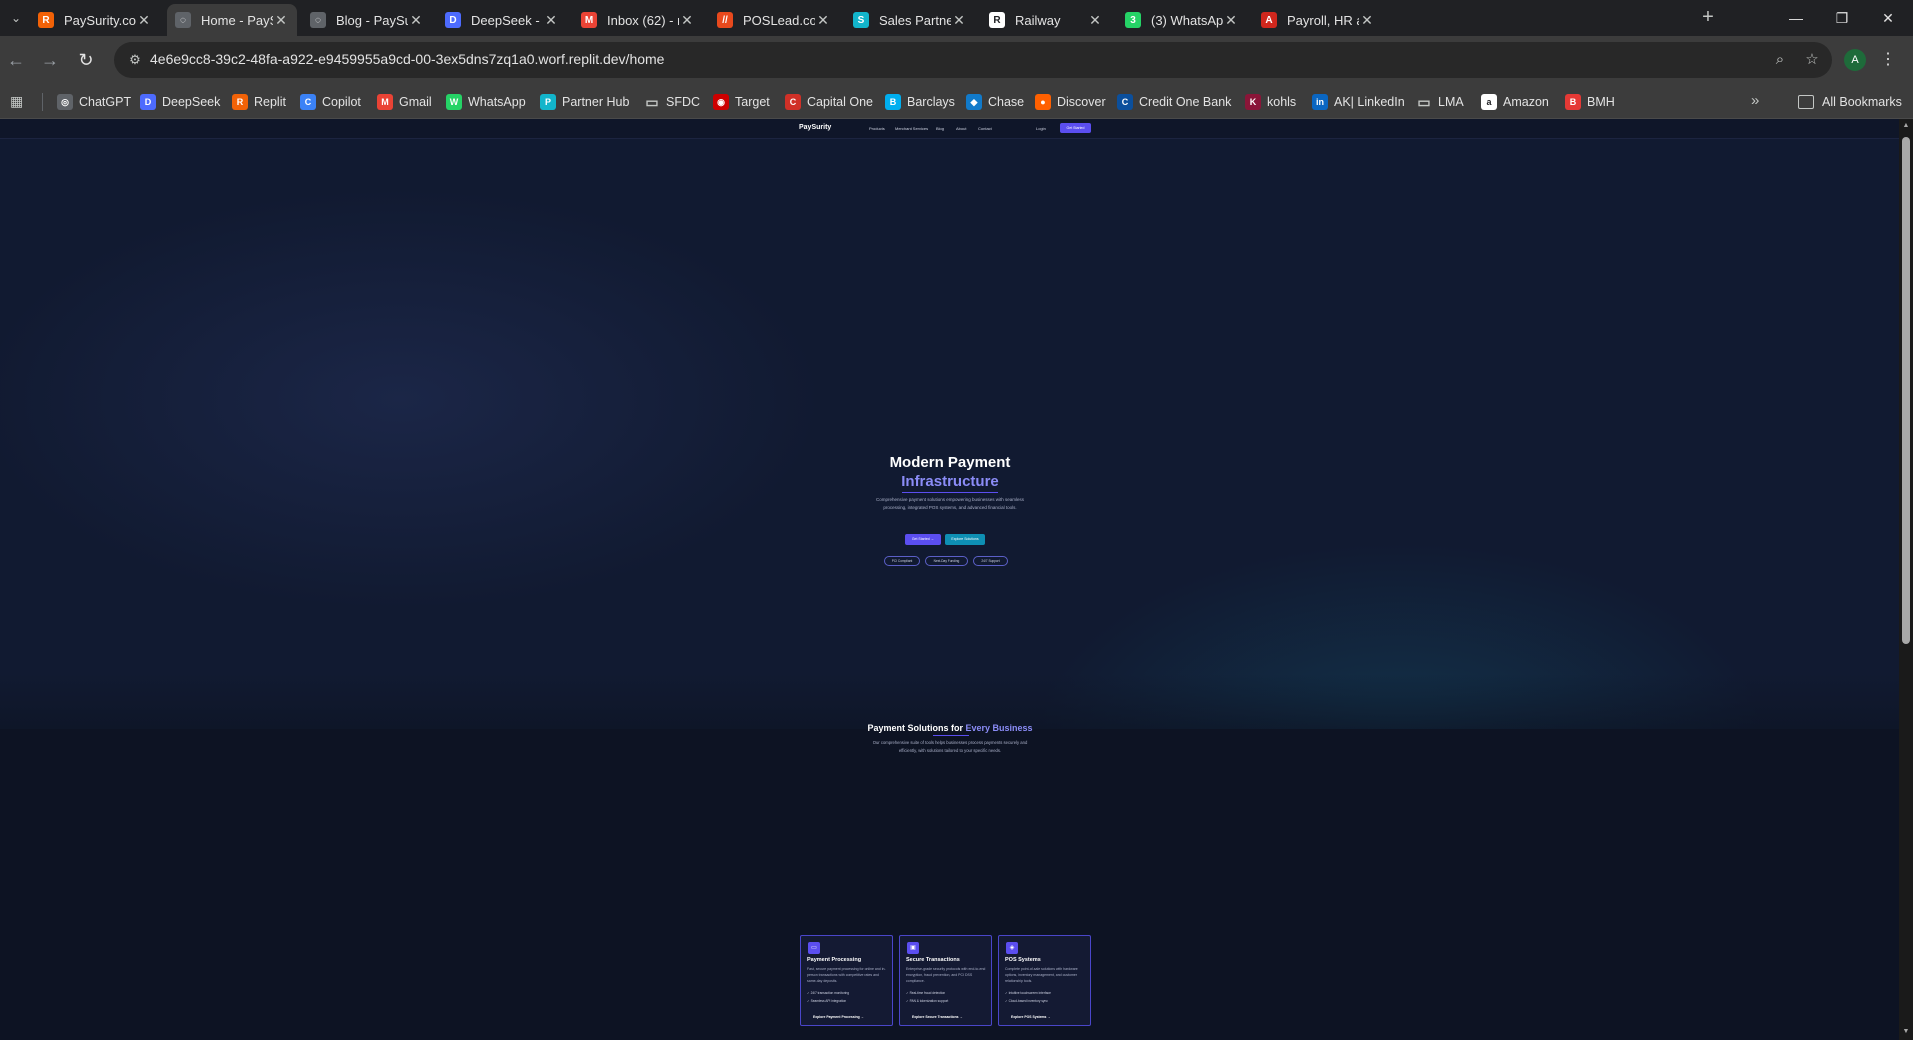 The height and width of the screenshot is (1040, 1913). Describe the element at coordinates (840, 102) in the screenshot. I see `bookmark-label: Capital One` at that location.